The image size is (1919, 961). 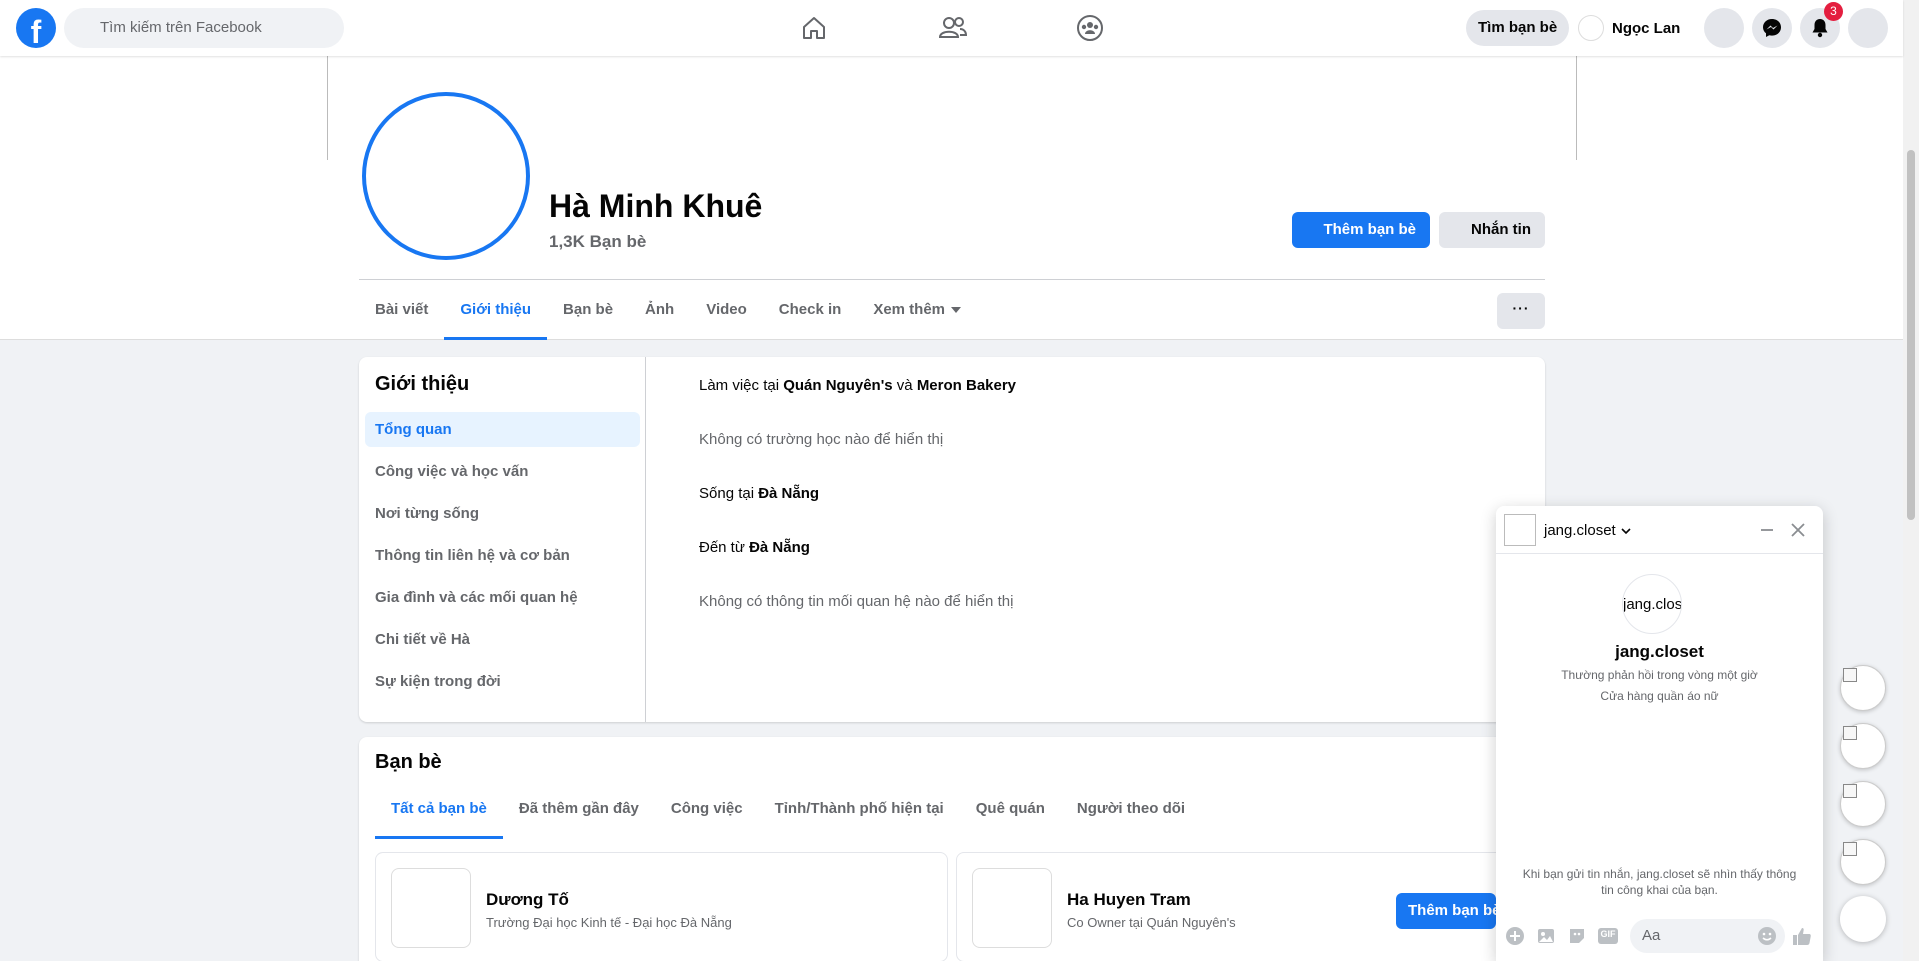 What do you see at coordinates (788, 493) in the screenshot?
I see `city-link: Đà Nẵng` at bounding box center [788, 493].